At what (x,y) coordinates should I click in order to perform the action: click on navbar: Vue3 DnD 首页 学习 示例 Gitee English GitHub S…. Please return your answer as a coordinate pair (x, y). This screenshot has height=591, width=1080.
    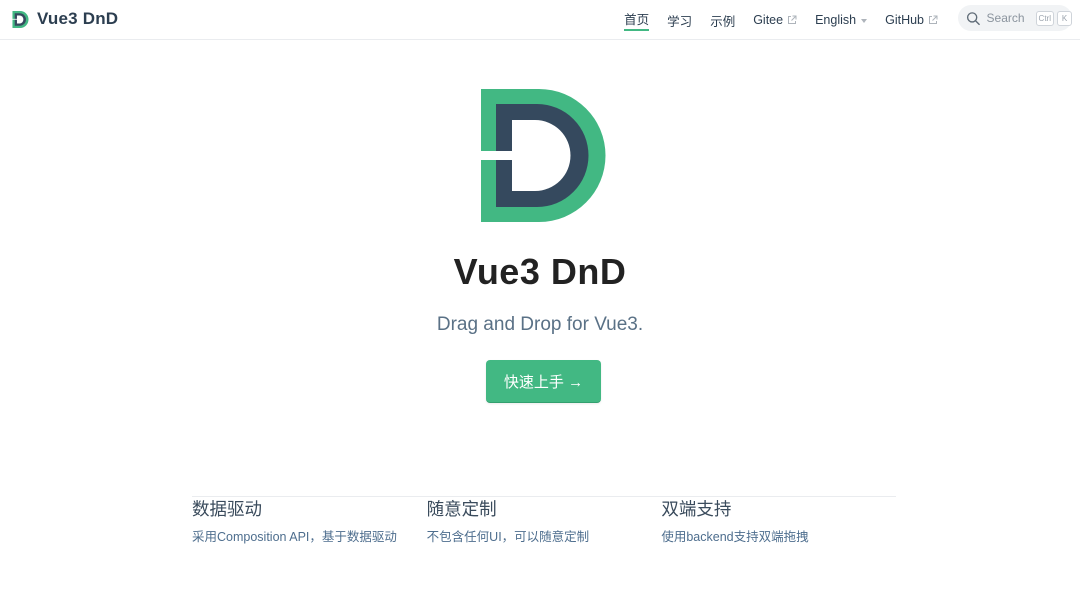
    Looking at the image, I should click on (540, 20).